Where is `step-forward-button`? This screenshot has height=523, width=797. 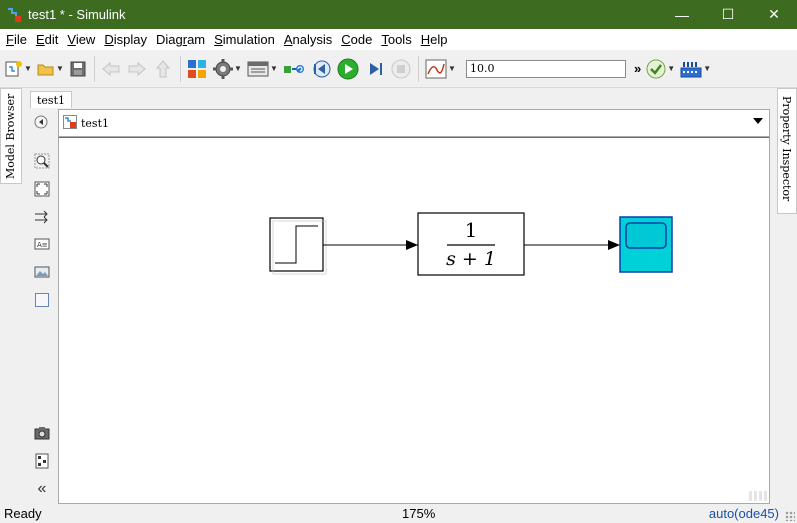
step-forward-button is located at coordinates (375, 69).